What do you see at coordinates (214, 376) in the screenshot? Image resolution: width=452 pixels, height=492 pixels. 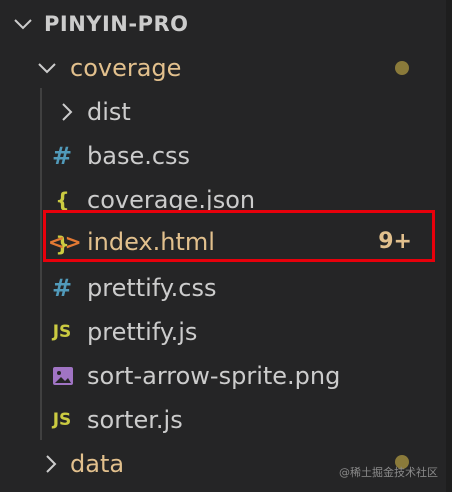 I see `file-label: sort-arrow-sprite.png` at bounding box center [214, 376].